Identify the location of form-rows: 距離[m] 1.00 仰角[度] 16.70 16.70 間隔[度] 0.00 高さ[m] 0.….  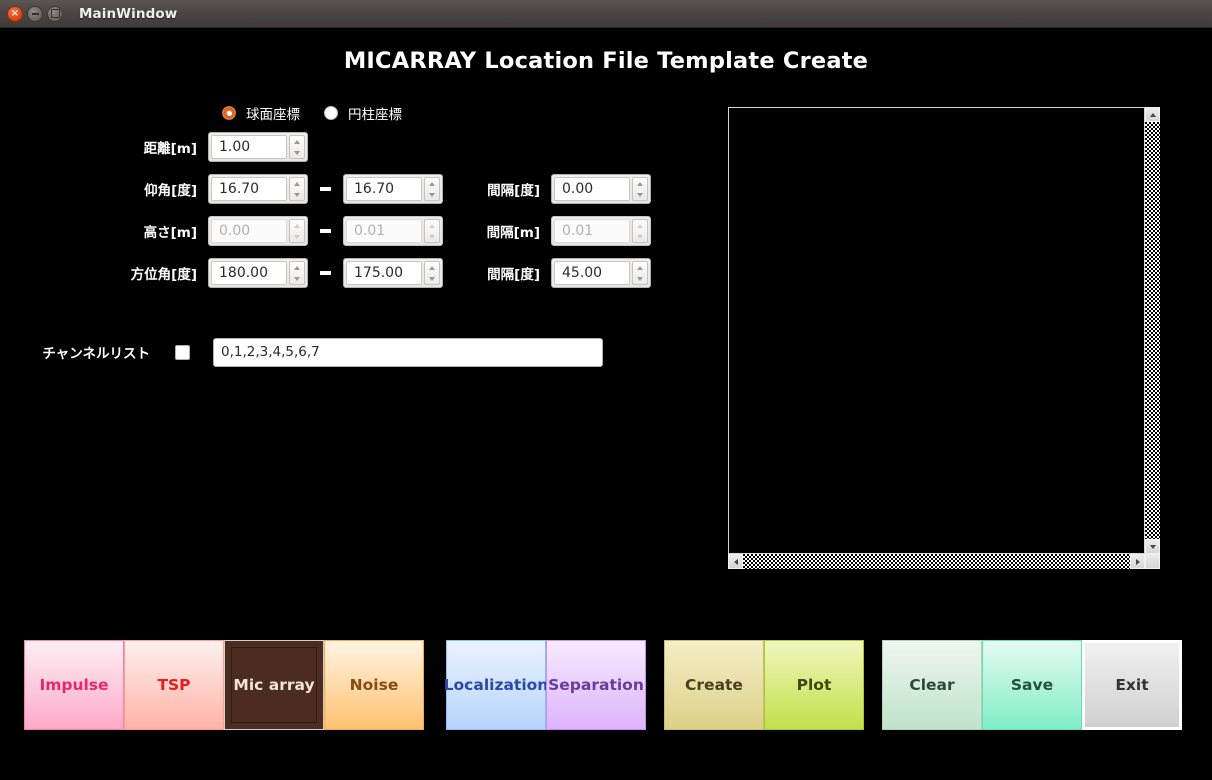
(350, 210).